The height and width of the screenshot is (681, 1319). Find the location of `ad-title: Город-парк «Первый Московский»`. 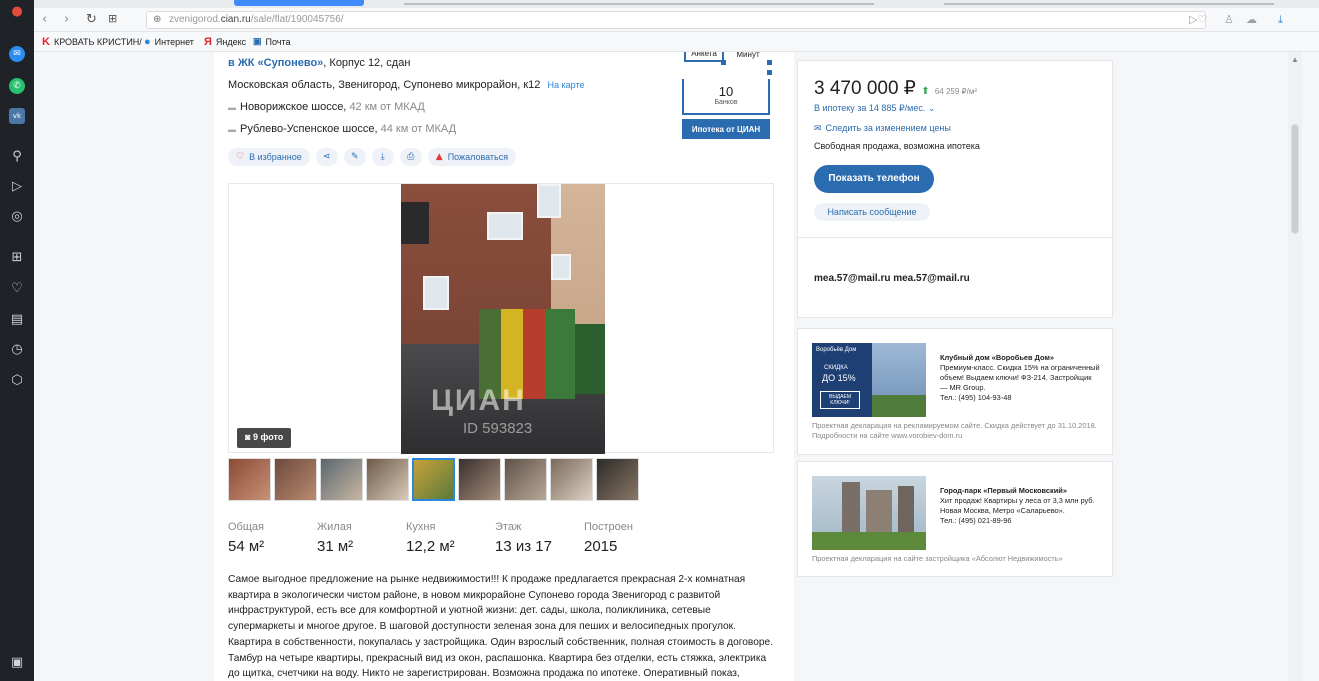

ad-title: Город-парк «Первый Московский» is located at coordinates (1020, 491).